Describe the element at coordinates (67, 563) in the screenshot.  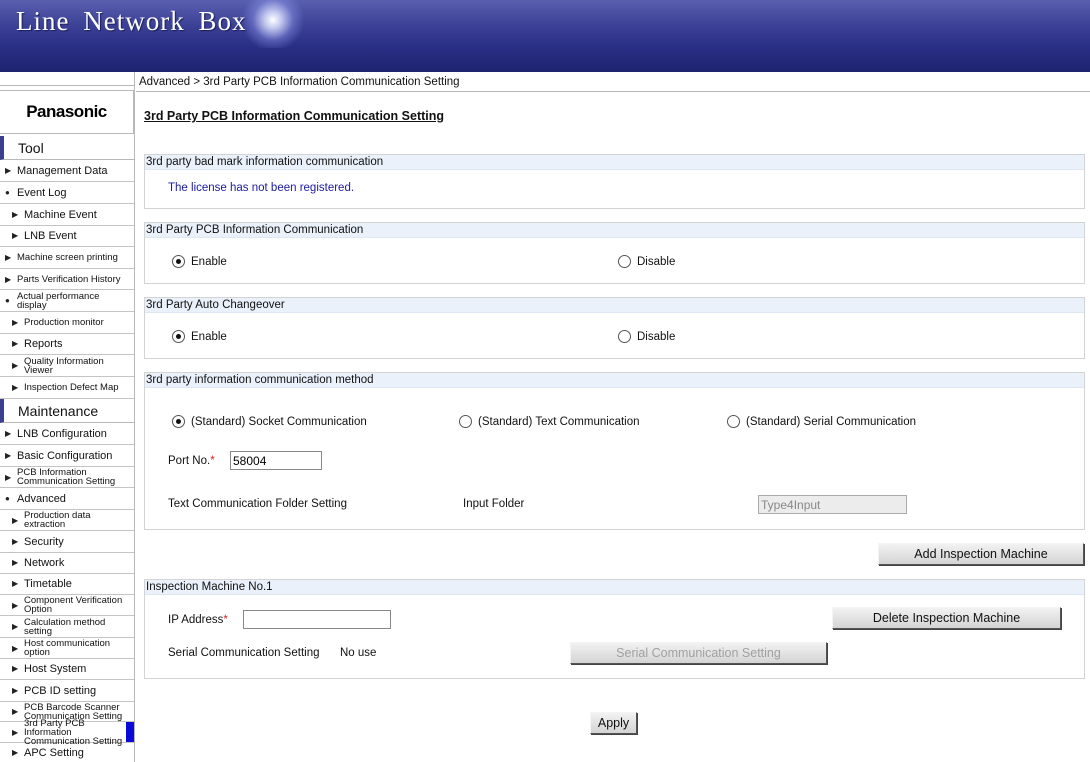
I see `sidebar-item: ▶ Network` at that location.